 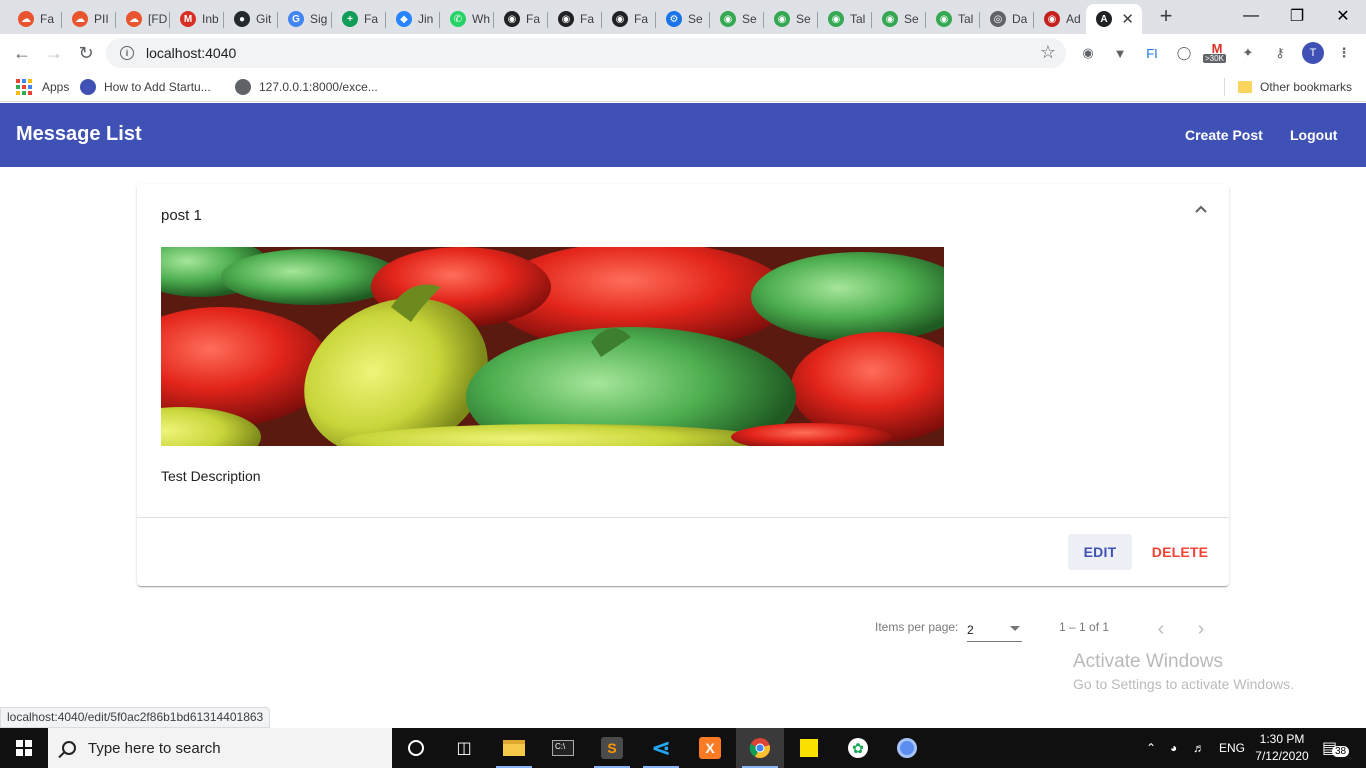 I want to click on browser-tab: M Inb, so click(x=197, y=19).